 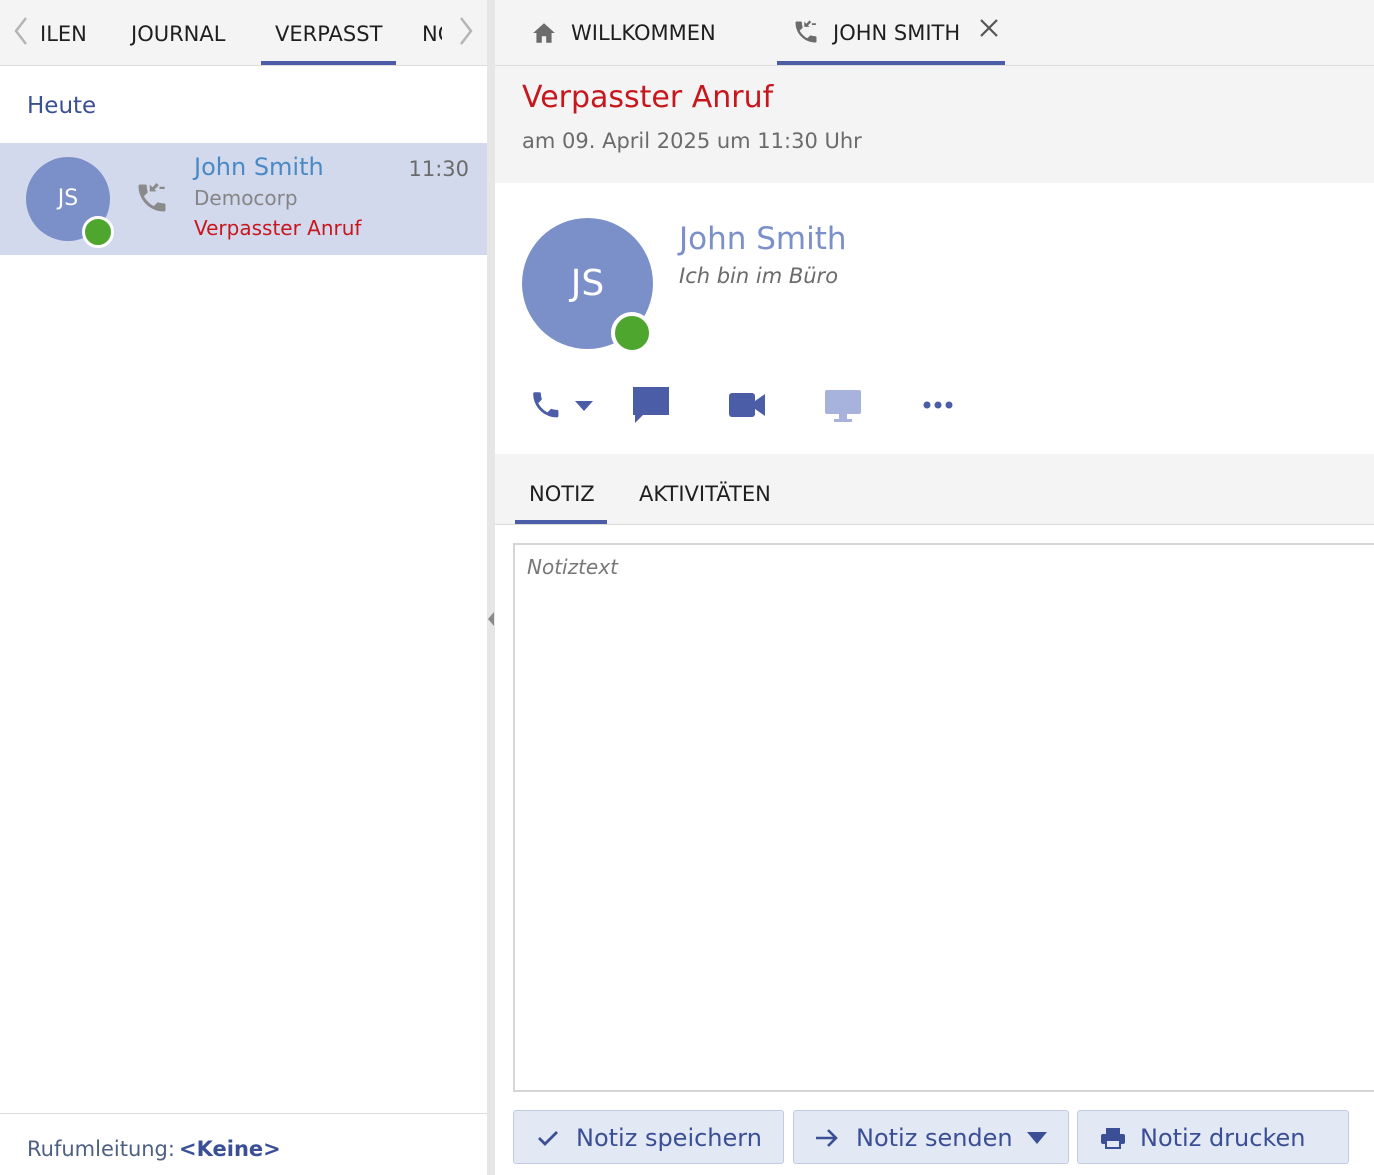 What do you see at coordinates (1037, 1138) in the screenshot?
I see `chevron-down-icon` at bounding box center [1037, 1138].